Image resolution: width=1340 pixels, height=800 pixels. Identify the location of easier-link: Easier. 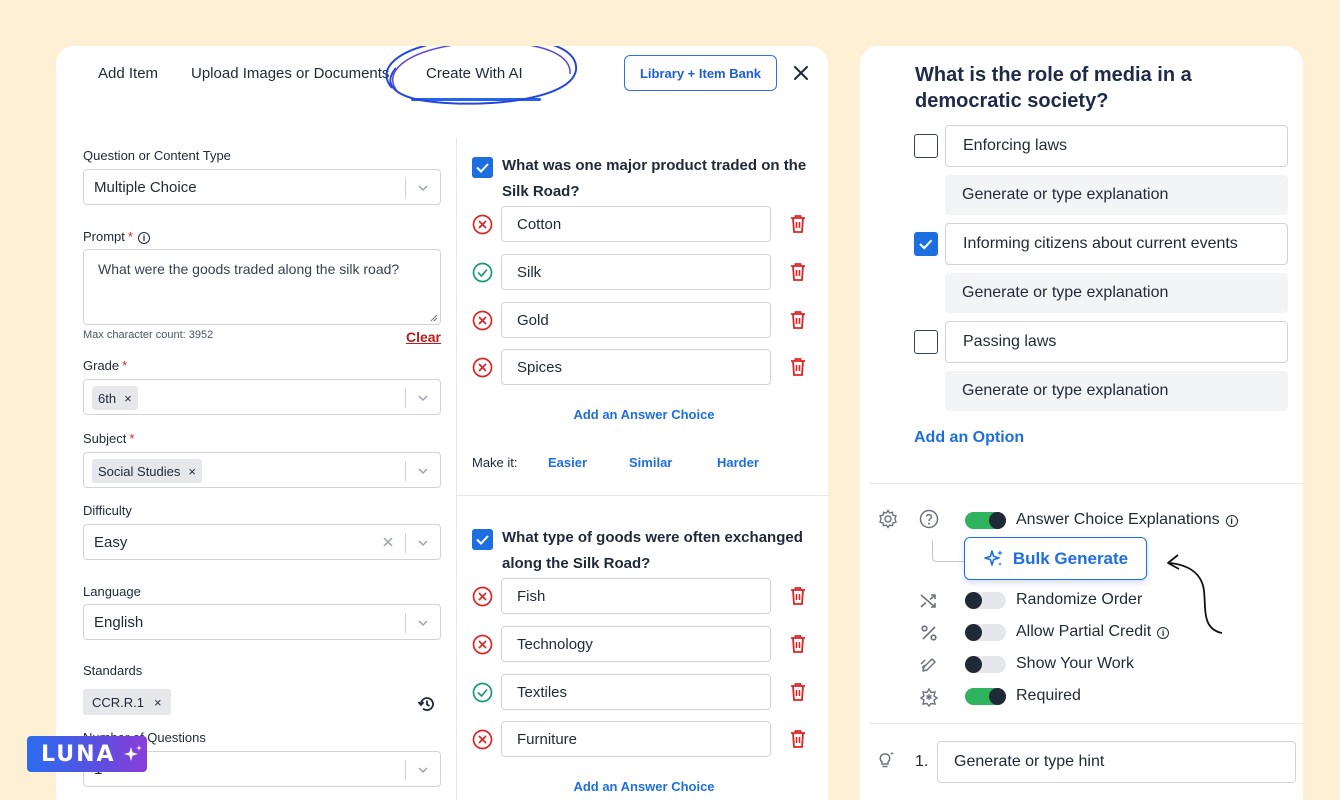
(567, 462).